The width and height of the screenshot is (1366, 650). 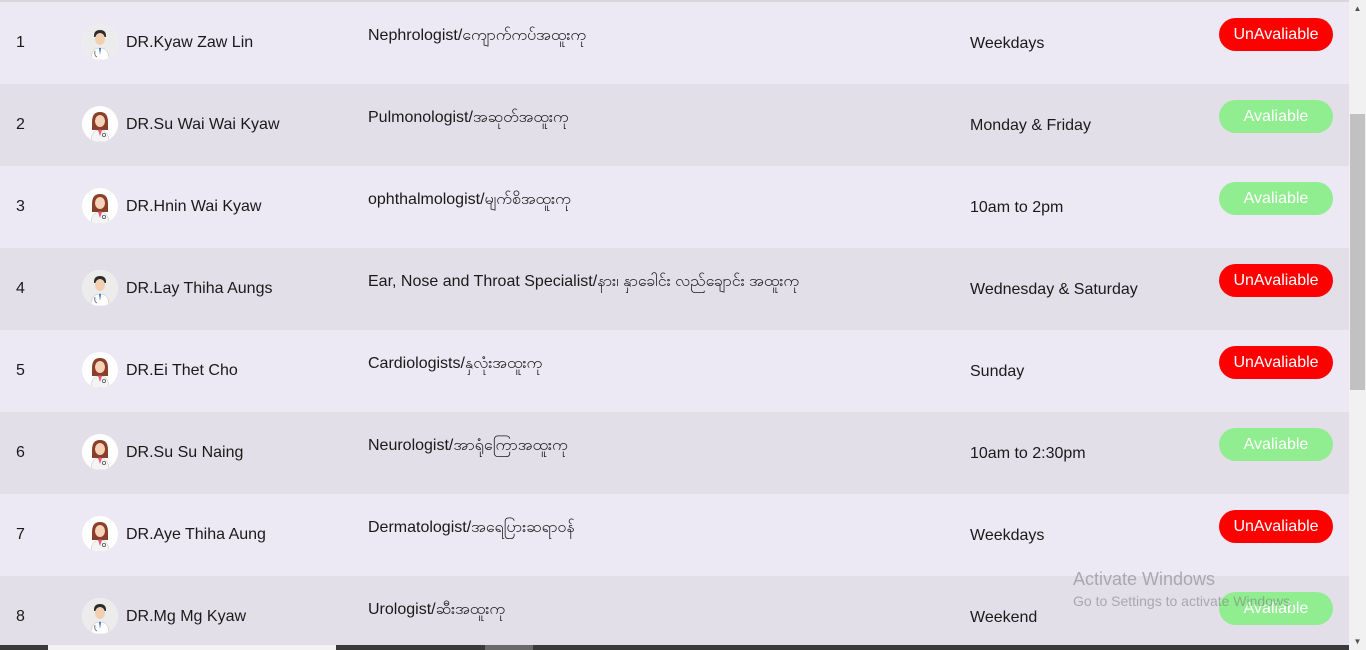 What do you see at coordinates (190, 42) in the screenshot?
I see `doctor-name: DR.Kyaw Zaw Lin` at bounding box center [190, 42].